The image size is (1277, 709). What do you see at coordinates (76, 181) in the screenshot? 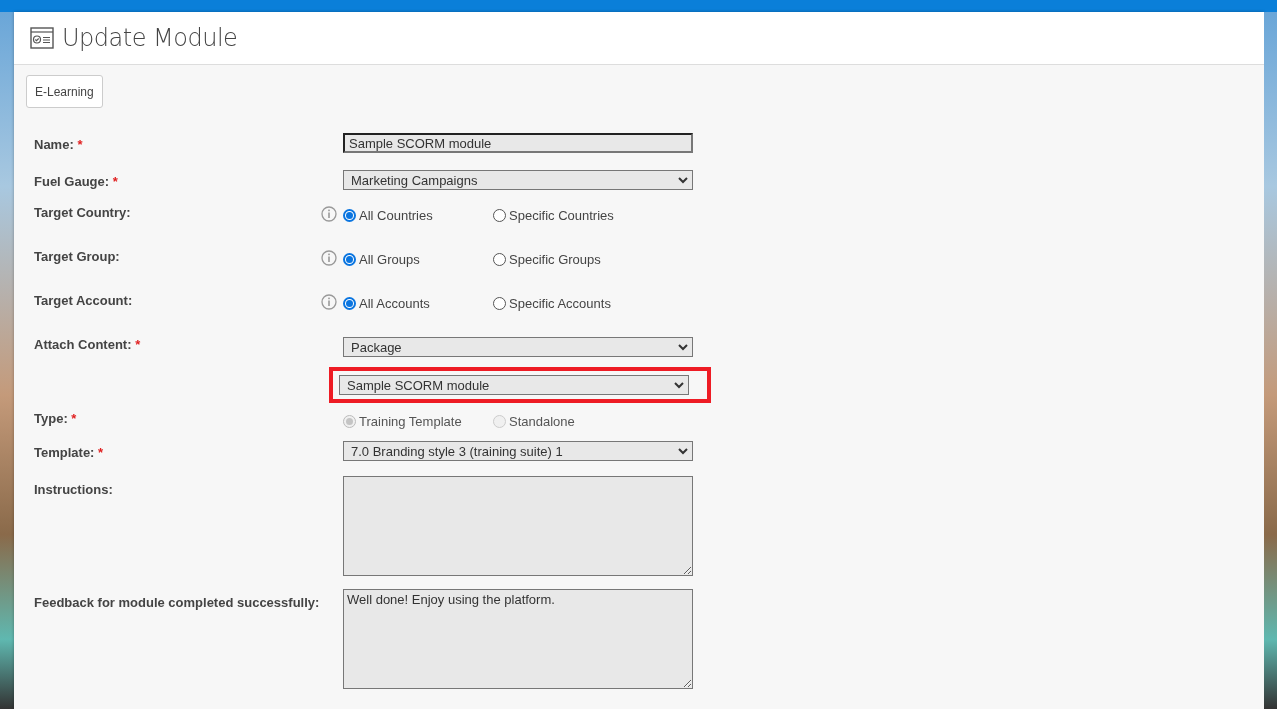
I see `field-label: Fuel Gauge: *` at bounding box center [76, 181].